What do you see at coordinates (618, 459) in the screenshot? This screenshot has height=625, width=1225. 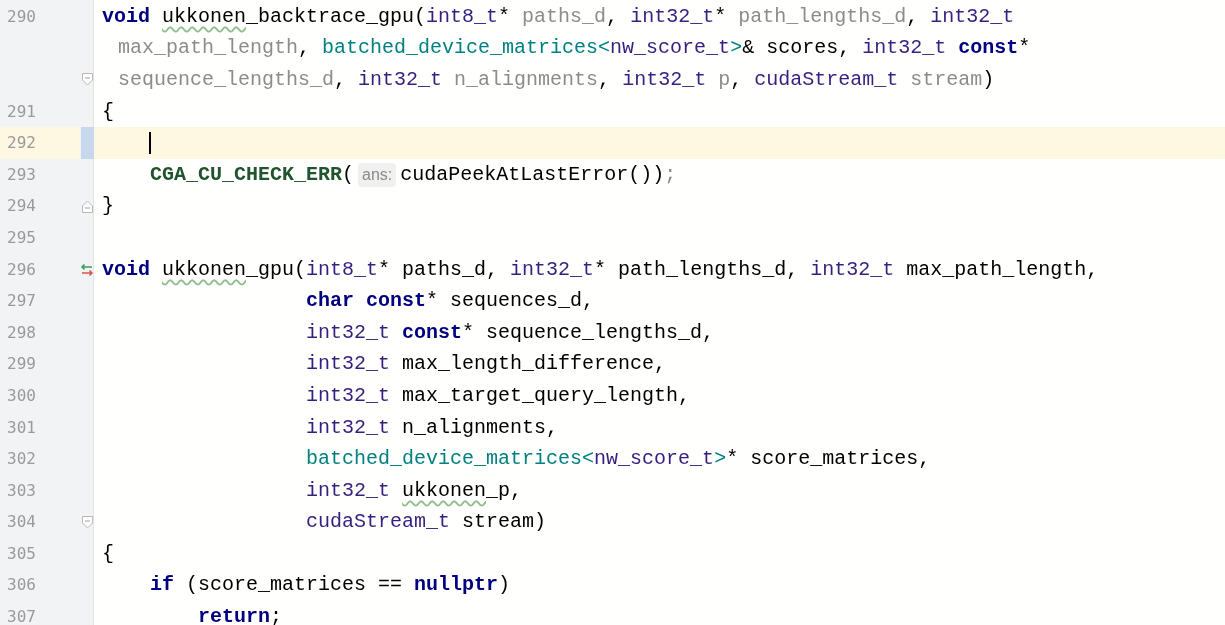 I see `code-line: batched_device_matrices<nw_score_t>* score_matrices,` at bounding box center [618, 459].